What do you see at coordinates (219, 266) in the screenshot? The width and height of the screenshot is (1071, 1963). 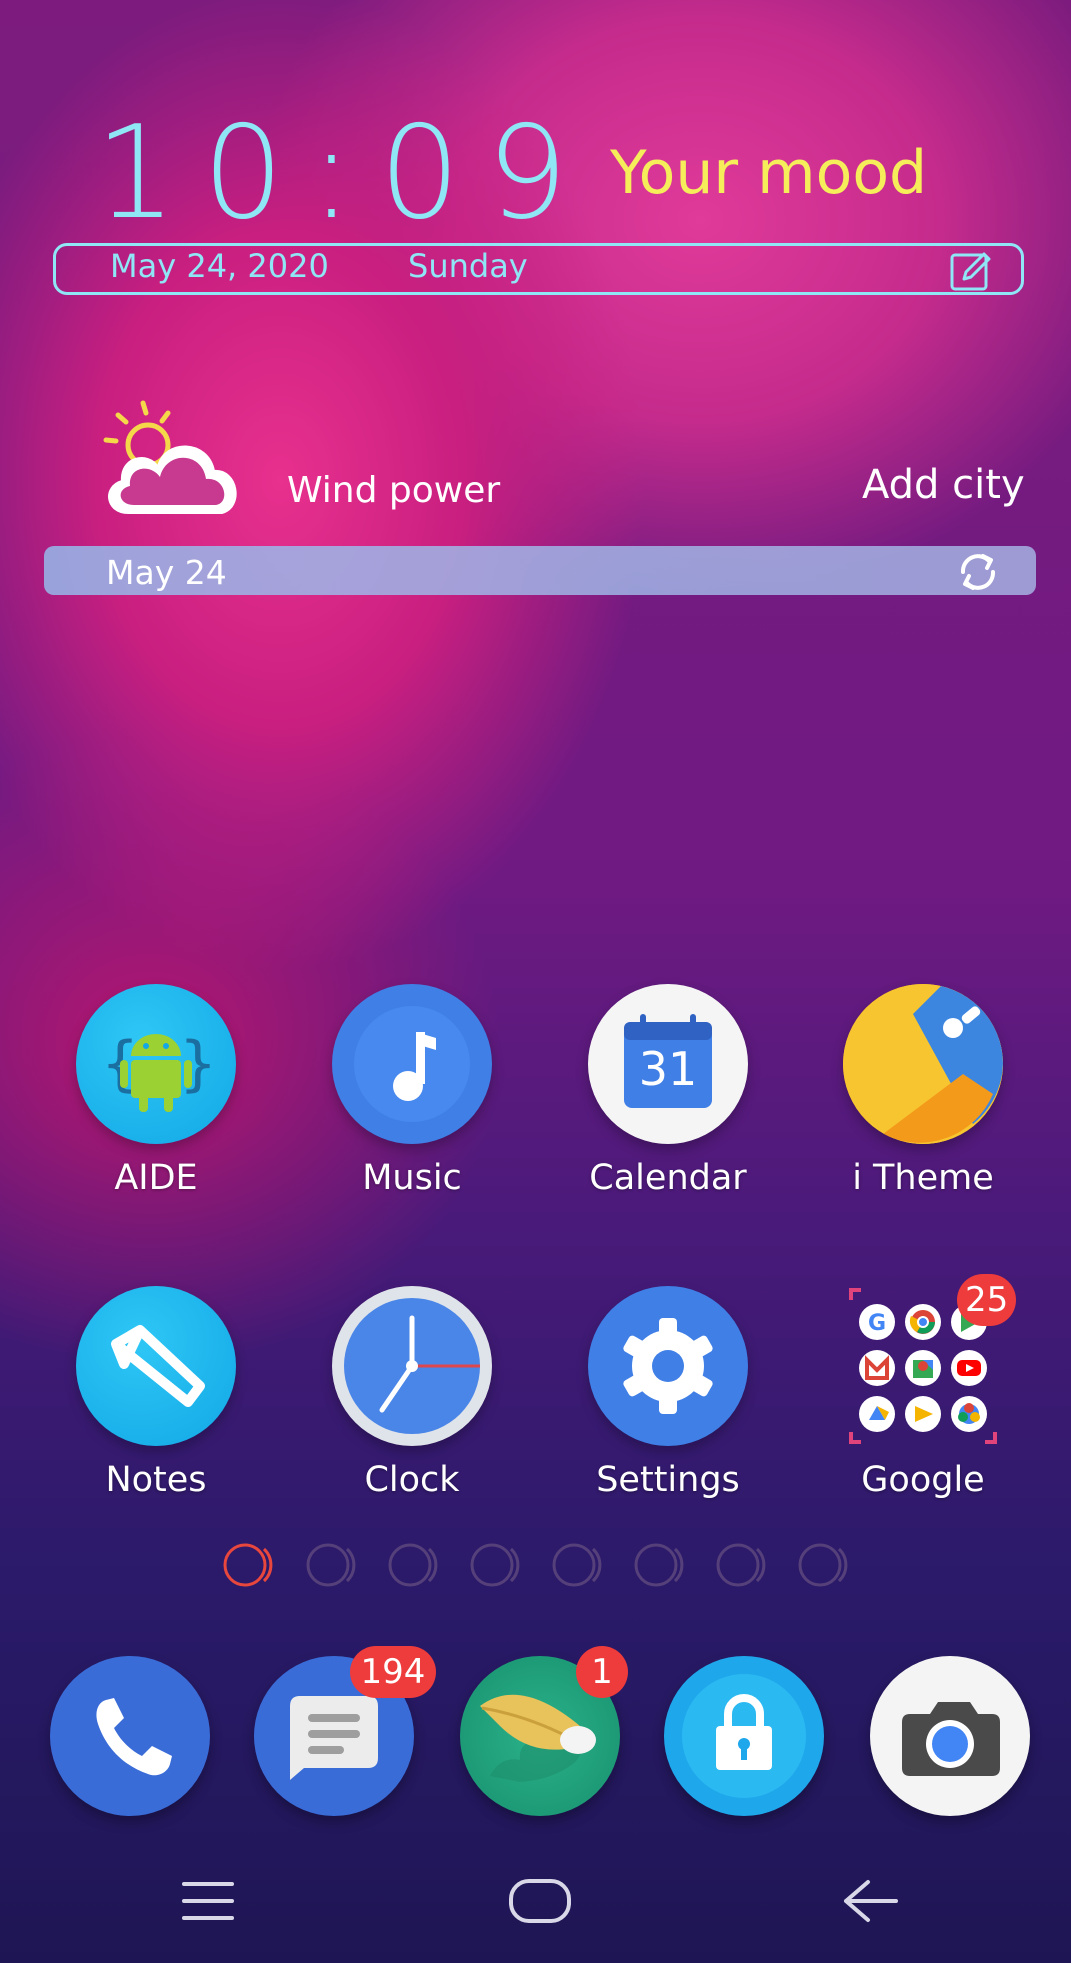 I see `date-label: May 24, 2020` at bounding box center [219, 266].